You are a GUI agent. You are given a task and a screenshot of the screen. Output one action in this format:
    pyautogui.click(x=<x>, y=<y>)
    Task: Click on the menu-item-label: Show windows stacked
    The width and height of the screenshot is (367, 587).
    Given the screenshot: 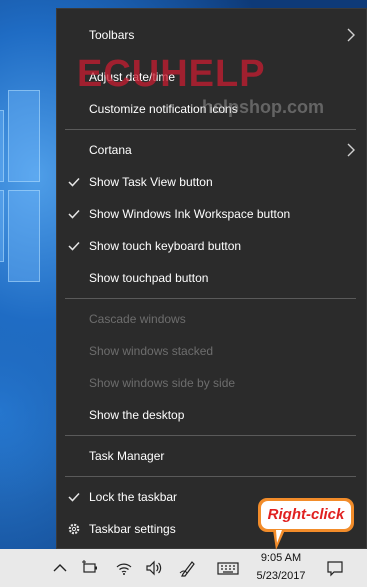 What is the action you would take?
    pyautogui.click(x=151, y=351)
    